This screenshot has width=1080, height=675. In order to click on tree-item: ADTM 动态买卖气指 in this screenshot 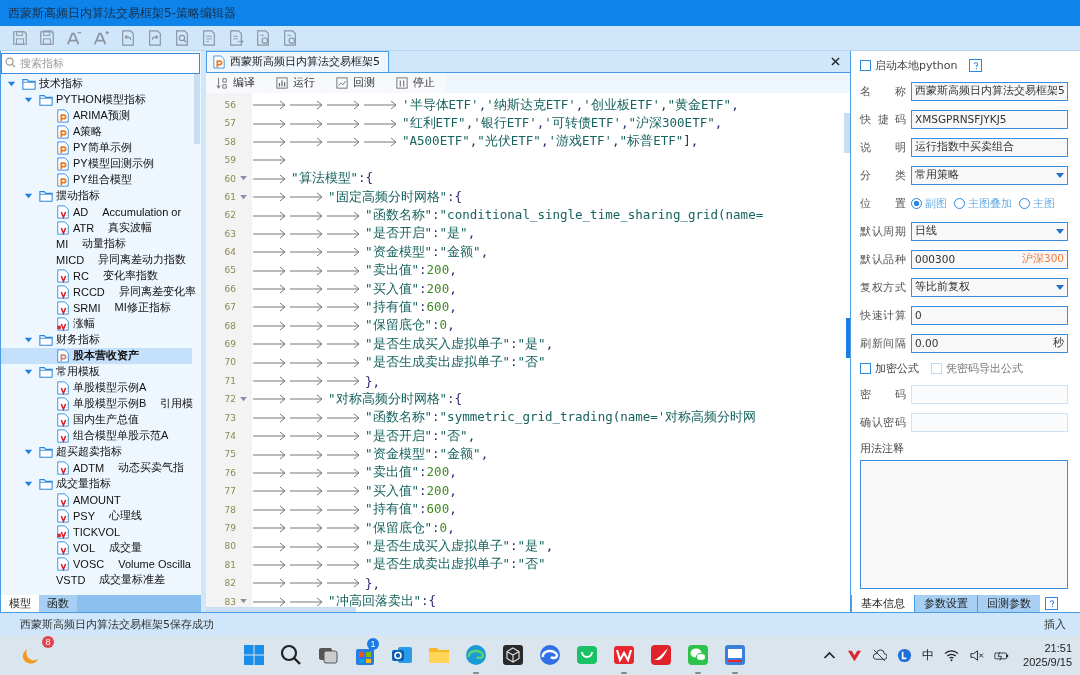, I will do `click(96, 467)`.